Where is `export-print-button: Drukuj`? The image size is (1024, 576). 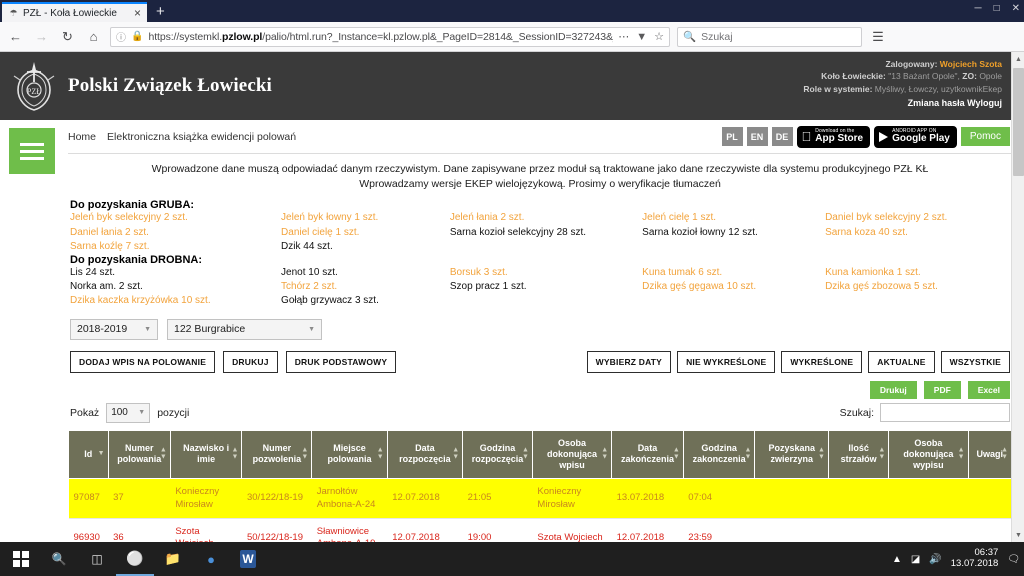
export-print-button: Drukuj is located at coordinates (893, 389).